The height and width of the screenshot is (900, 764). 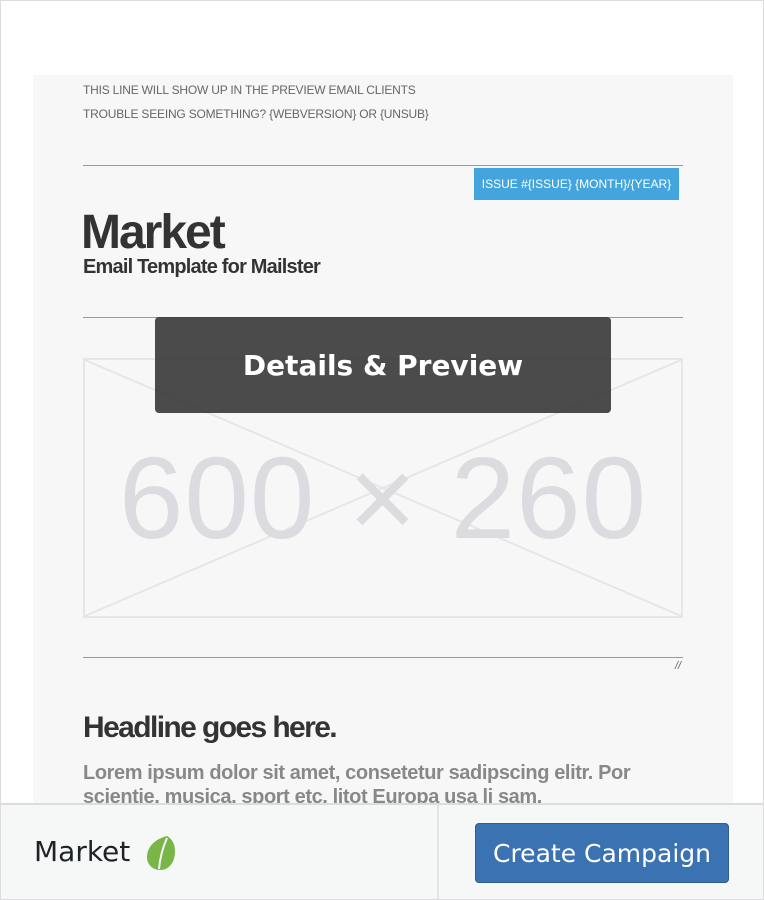 What do you see at coordinates (602, 853) in the screenshot?
I see `create-campaign-button: Create Campaign` at bounding box center [602, 853].